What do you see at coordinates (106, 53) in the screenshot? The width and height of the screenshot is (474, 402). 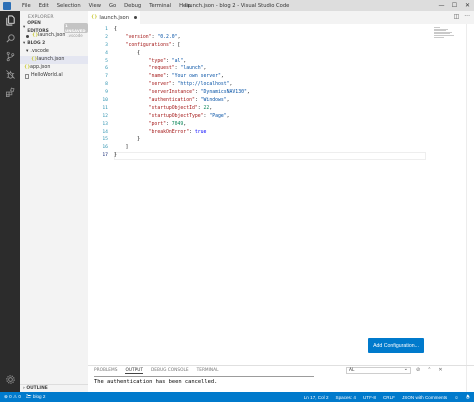 I see `line-number: 4` at bounding box center [106, 53].